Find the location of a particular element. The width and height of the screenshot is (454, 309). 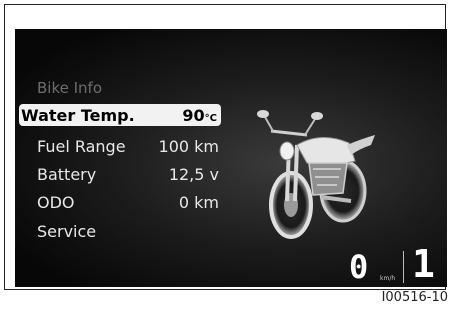

menu-item-odo: ODO 0 km is located at coordinates (120, 202).